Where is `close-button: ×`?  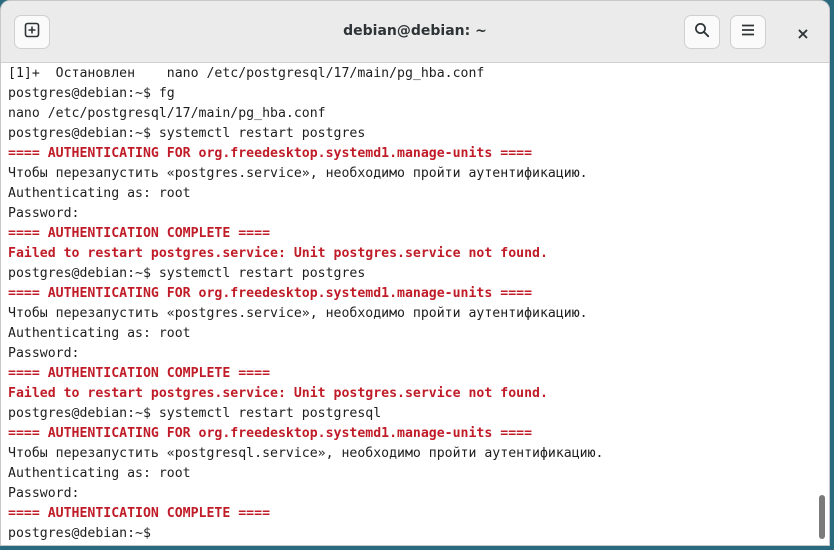
close-button: × is located at coordinates (803, 33).